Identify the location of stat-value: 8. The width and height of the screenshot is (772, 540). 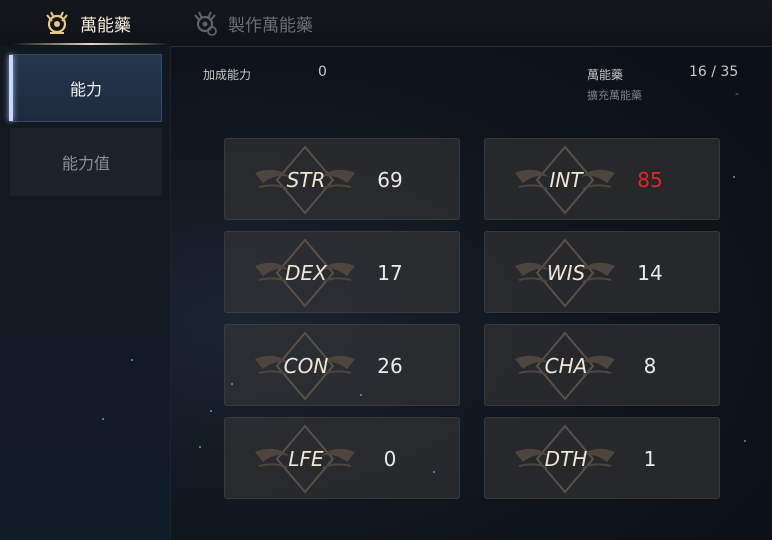
(650, 366).